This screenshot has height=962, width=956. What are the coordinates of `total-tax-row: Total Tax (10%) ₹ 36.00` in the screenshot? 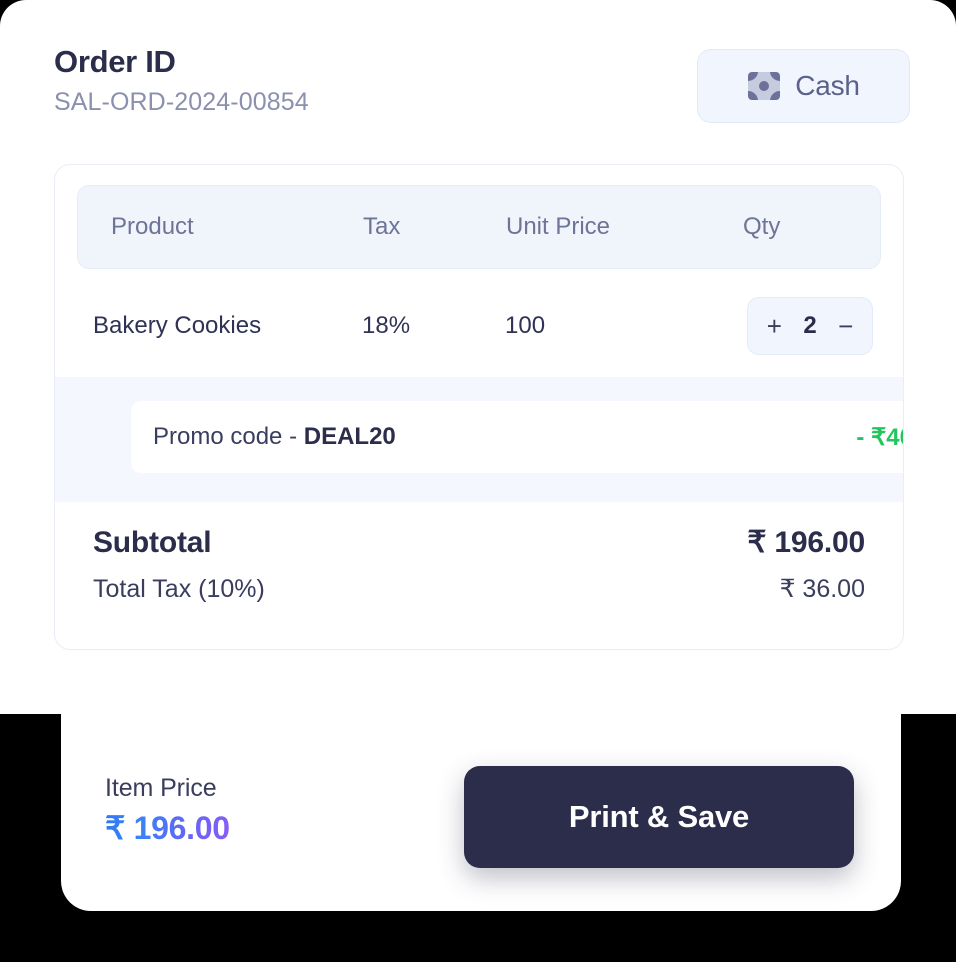 It's located at (479, 589).